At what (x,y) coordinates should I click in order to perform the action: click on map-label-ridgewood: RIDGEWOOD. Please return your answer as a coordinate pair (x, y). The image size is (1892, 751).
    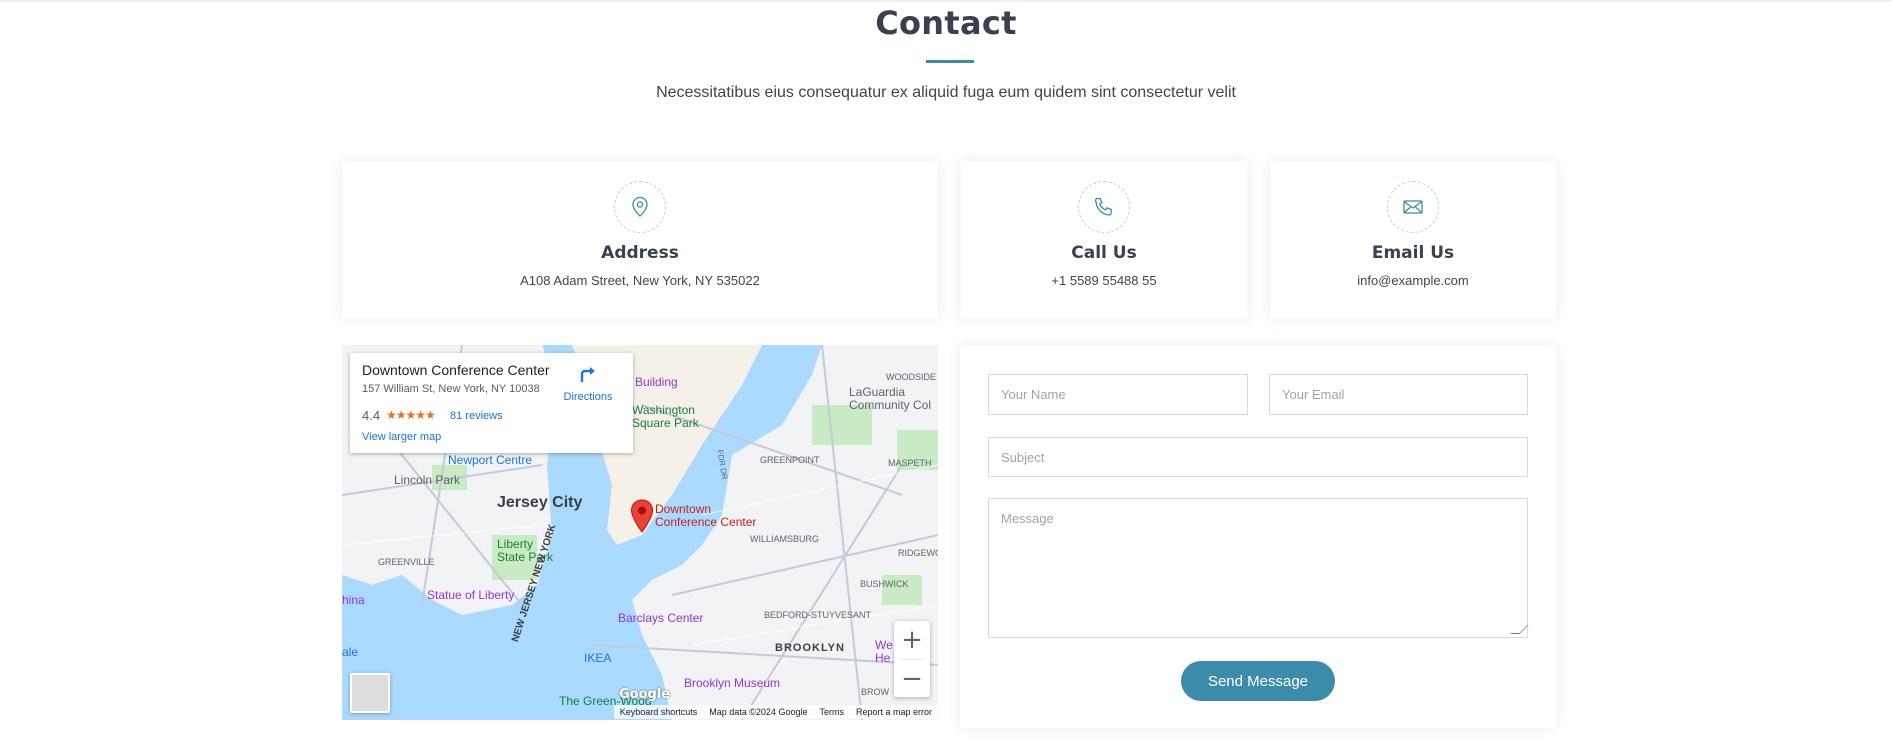
    Looking at the image, I should click on (918, 553).